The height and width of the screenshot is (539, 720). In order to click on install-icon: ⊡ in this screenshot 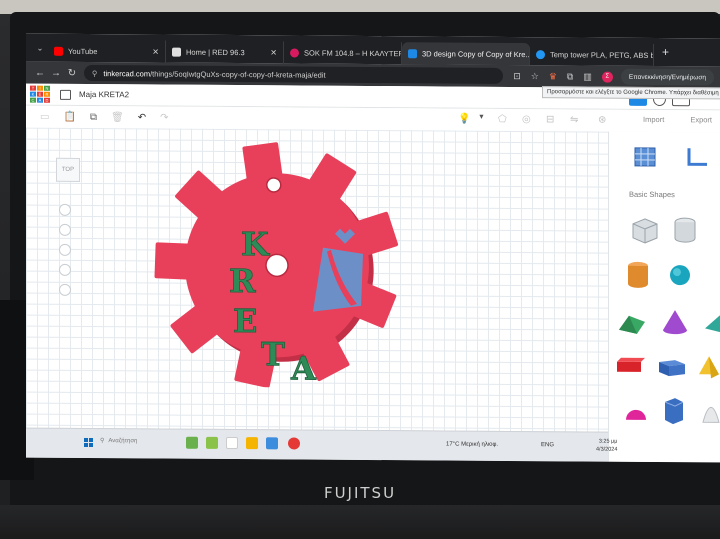, I will do `click(517, 75)`.